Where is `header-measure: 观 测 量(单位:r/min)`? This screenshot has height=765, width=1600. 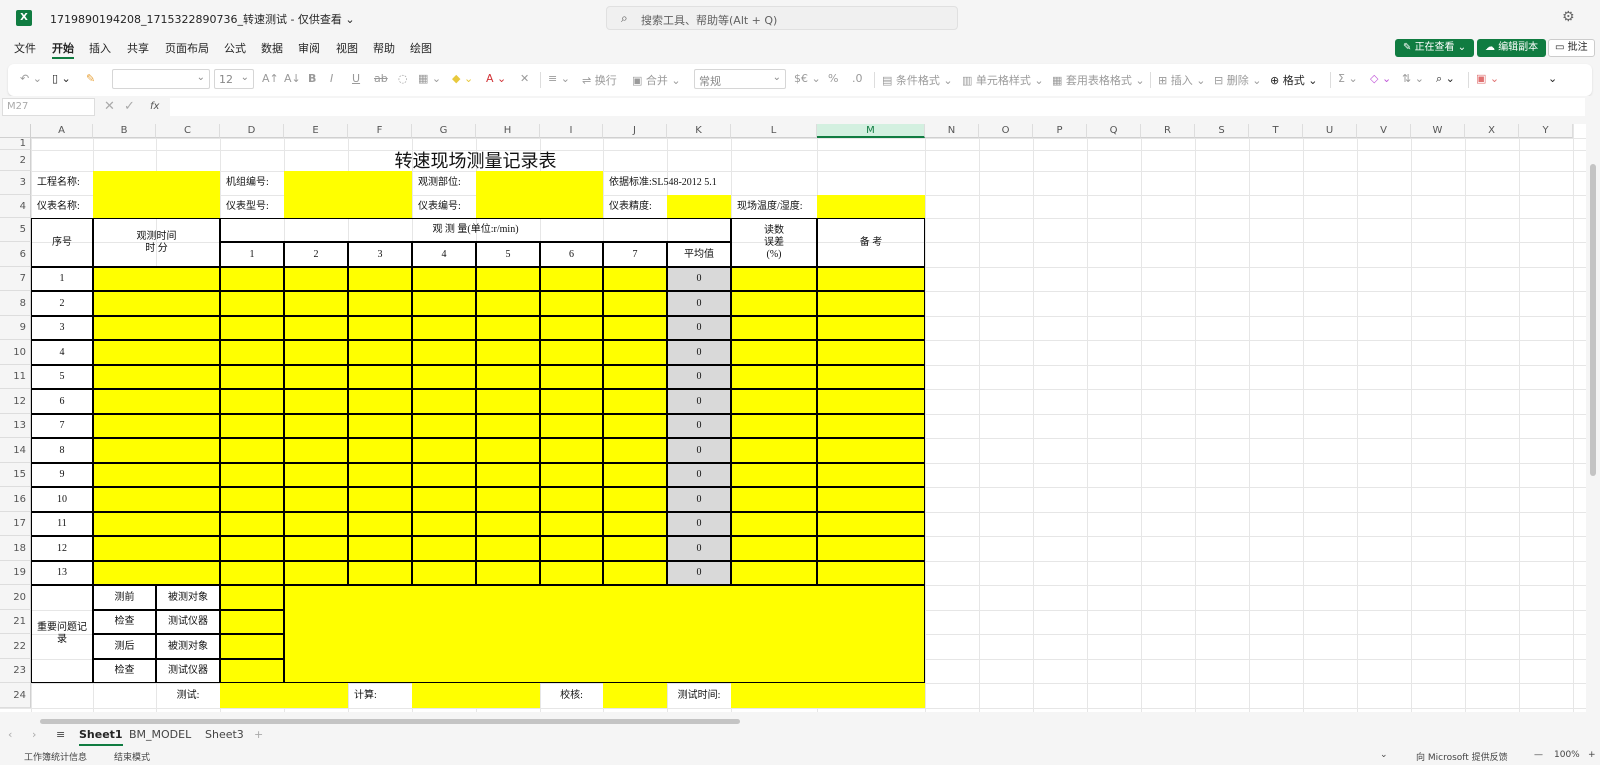 header-measure: 观 测 量(单位:r/min) is located at coordinates (475, 230).